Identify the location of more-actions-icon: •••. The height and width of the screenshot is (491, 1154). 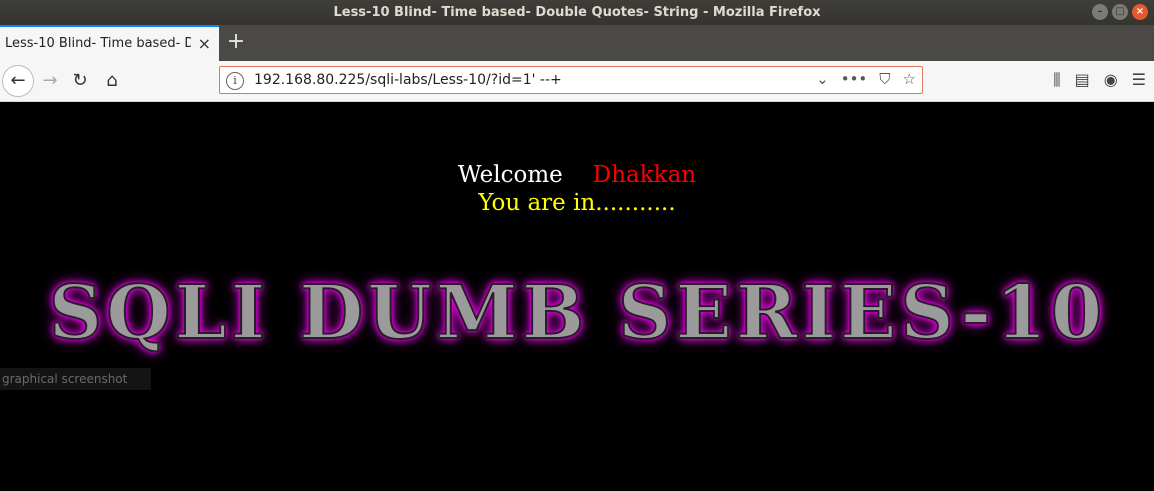
(854, 79).